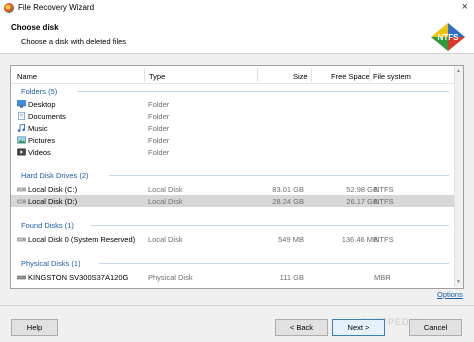 The image size is (474, 342). Describe the element at coordinates (232, 128) in the screenshot. I see `list-item: Music Folder` at that location.